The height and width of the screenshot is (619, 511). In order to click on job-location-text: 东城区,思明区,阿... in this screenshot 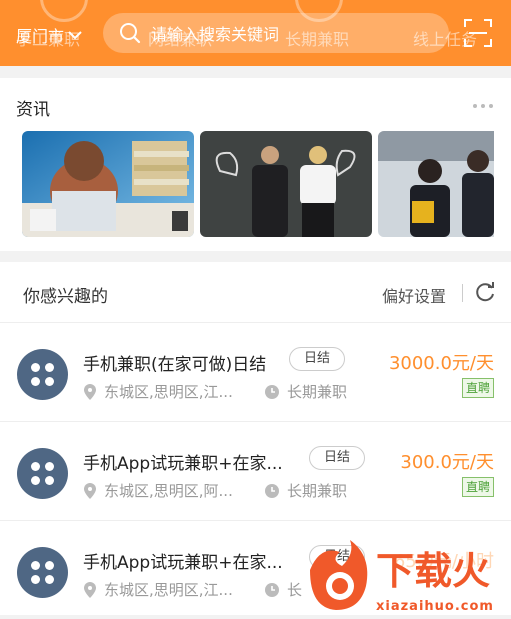, I will do `click(168, 491)`.